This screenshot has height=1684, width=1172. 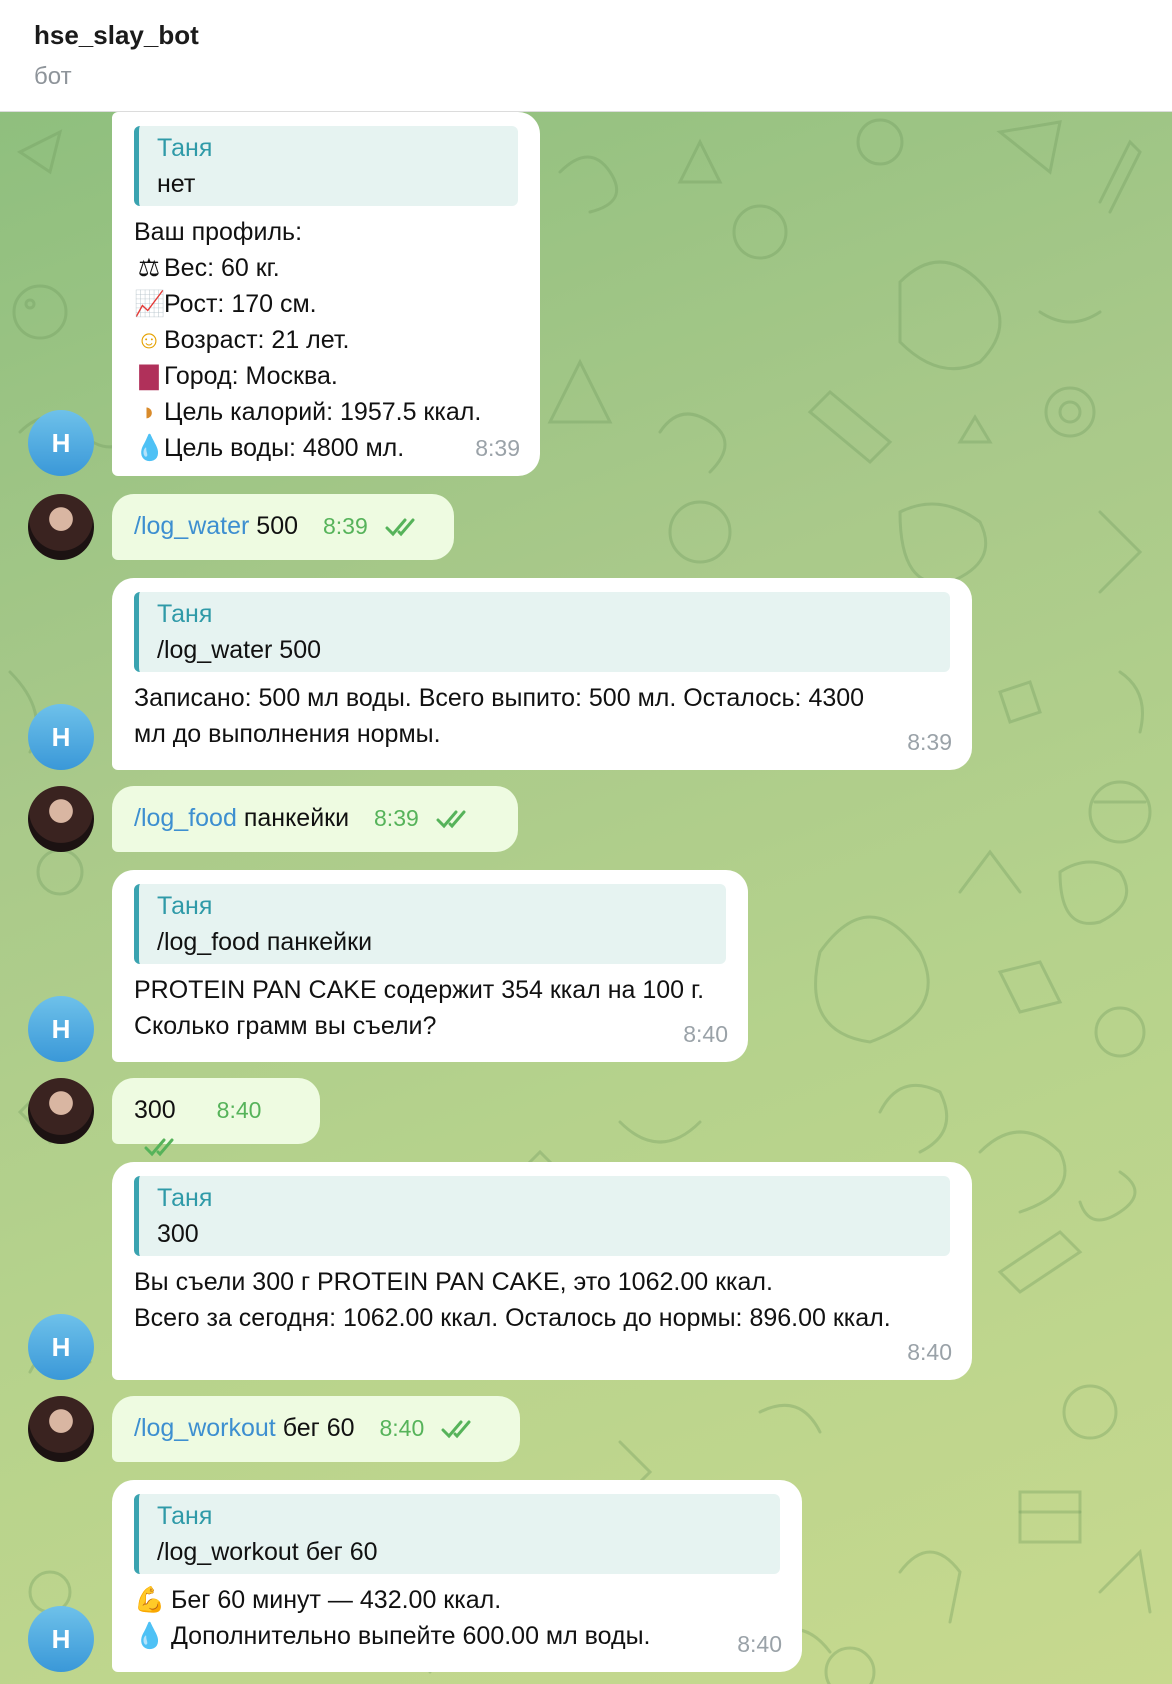 What do you see at coordinates (239, 650) in the screenshot?
I see `quote-text: /log_water 500` at bounding box center [239, 650].